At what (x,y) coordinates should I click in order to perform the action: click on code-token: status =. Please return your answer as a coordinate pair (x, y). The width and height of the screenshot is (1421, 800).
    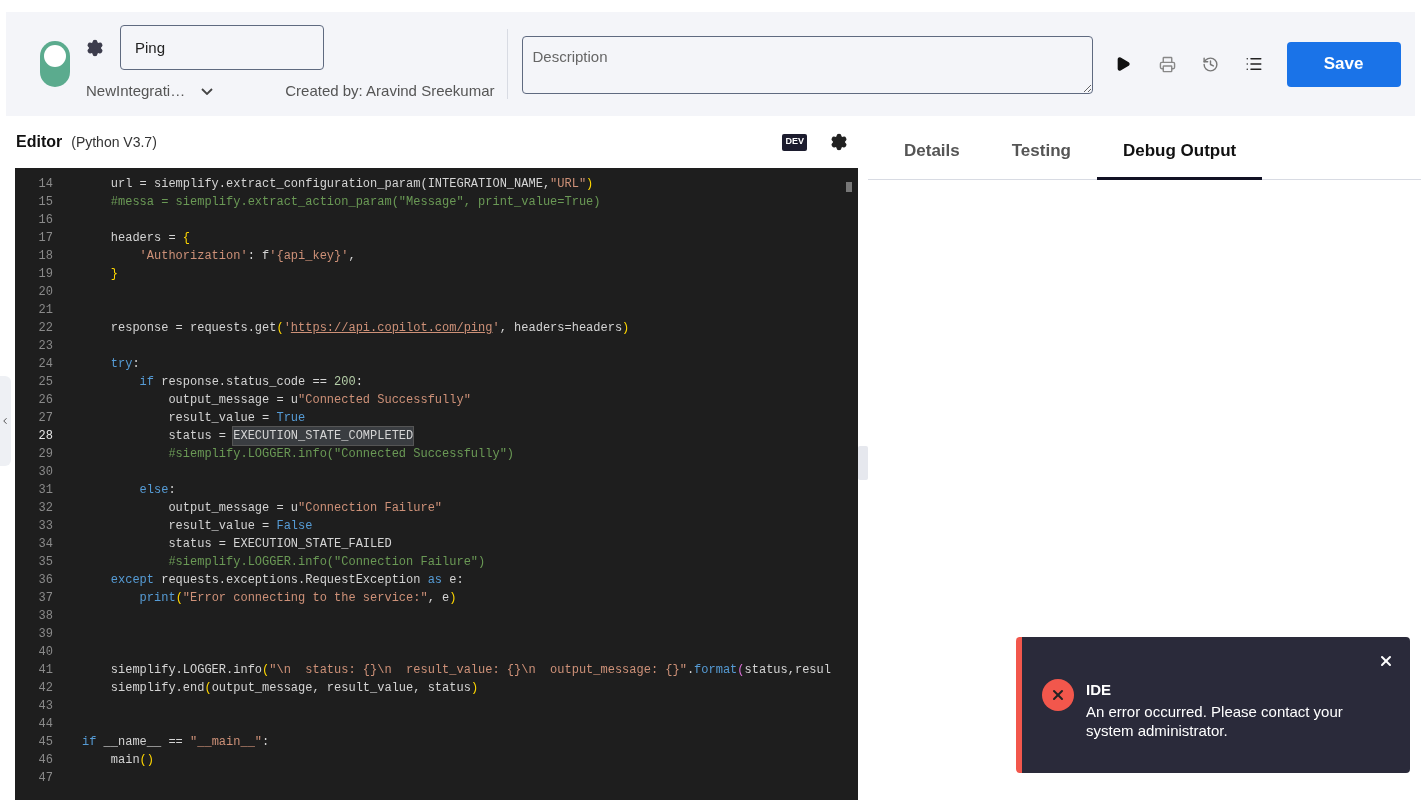
    Looking at the image, I should click on (197, 436).